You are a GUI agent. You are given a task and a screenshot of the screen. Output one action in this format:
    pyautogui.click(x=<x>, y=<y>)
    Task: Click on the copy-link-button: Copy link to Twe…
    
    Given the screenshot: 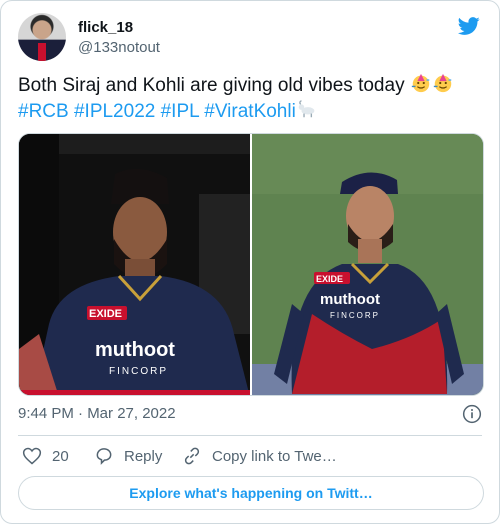 What is the action you would take?
    pyautogui.click(x=259, y=456)
    